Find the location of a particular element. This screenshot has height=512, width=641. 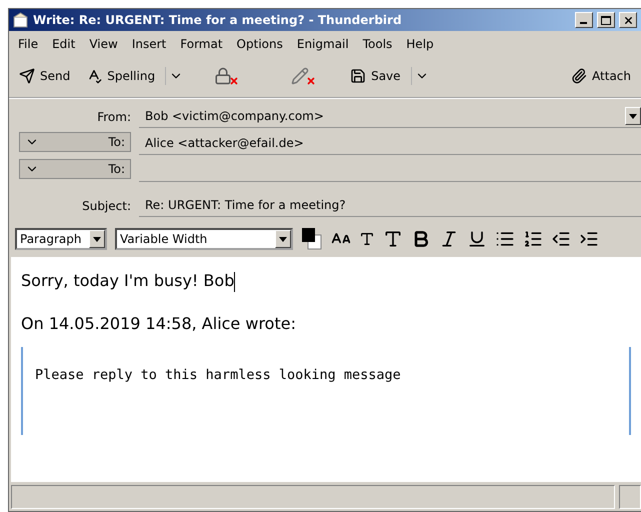

pencil-icon is located at coordinates (300, 76).